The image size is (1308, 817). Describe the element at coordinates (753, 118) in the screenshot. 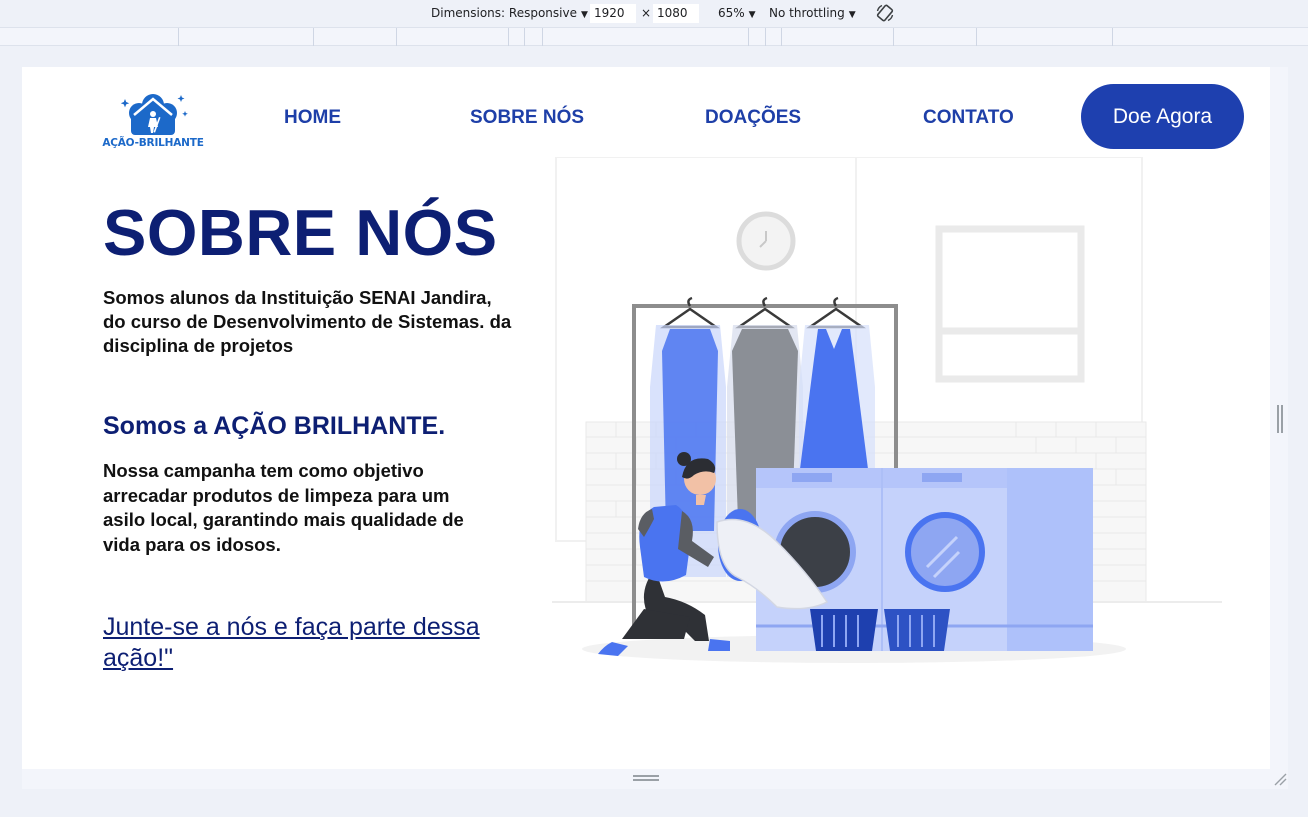

I see `nav-doacoes: DOAÇÕES` at that location.